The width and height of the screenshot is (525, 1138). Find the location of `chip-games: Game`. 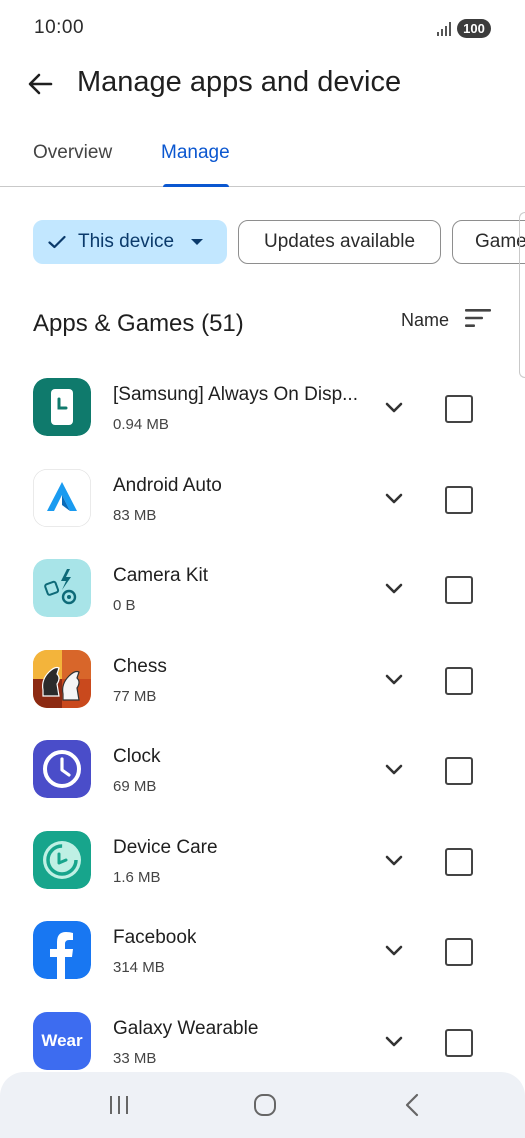

chip-games: Game is located at coordinates (488, 242).